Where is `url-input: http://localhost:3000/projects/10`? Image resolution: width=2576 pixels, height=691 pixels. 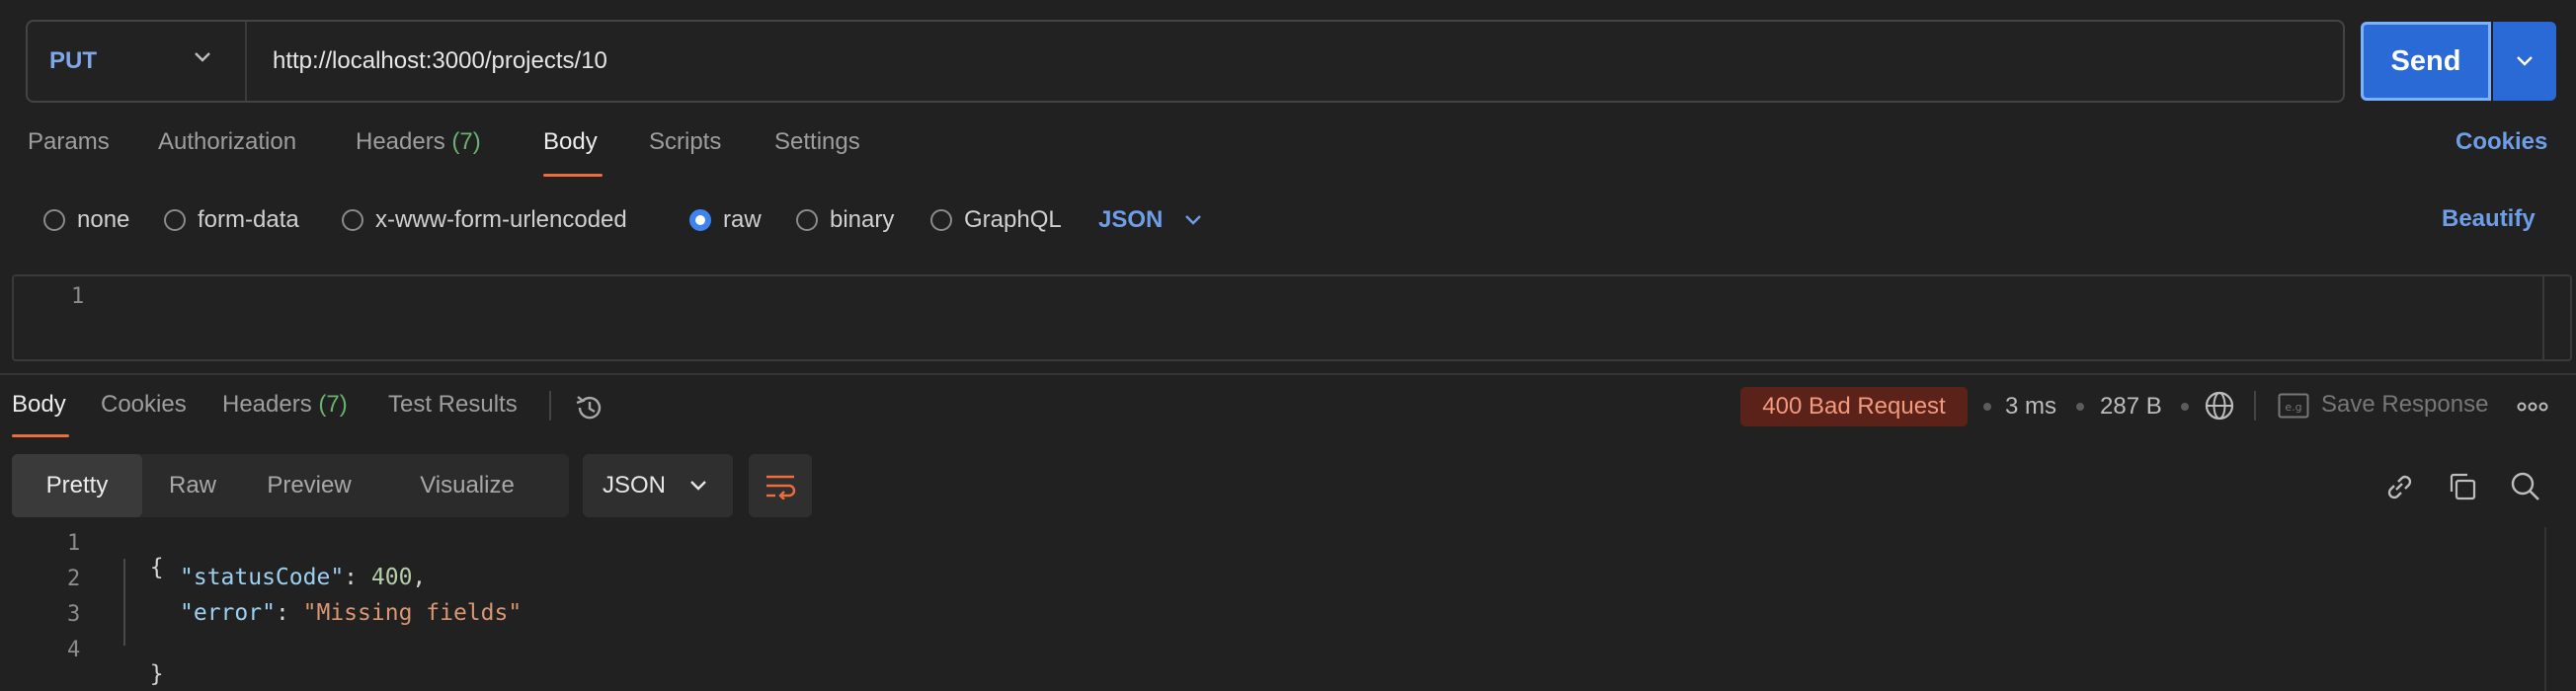
url-input: http://localhost:3000/projects/10 is located at coordinates (440, 61).